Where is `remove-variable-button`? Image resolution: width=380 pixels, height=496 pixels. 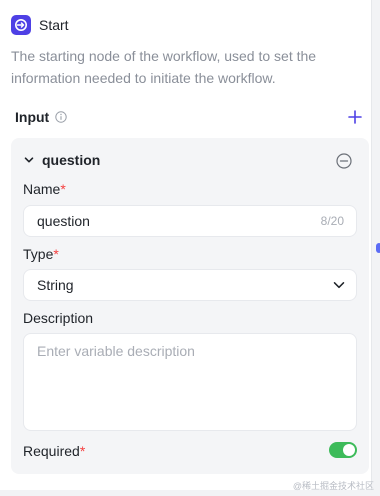
remove-variable-button is located at coordinates (344, 161).